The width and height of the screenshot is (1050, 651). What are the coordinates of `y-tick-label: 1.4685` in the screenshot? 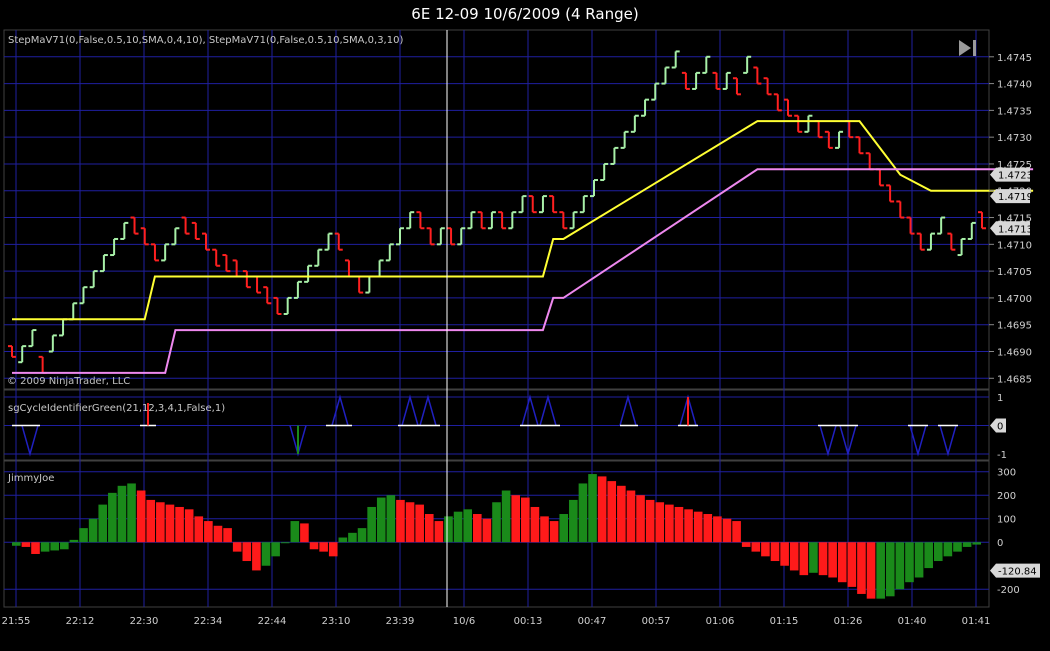 It's located at (1014, 379).